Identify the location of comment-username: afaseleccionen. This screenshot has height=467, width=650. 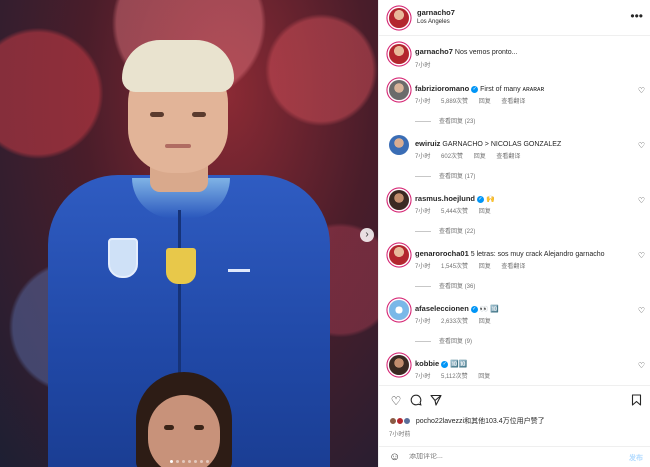
(442, 308).